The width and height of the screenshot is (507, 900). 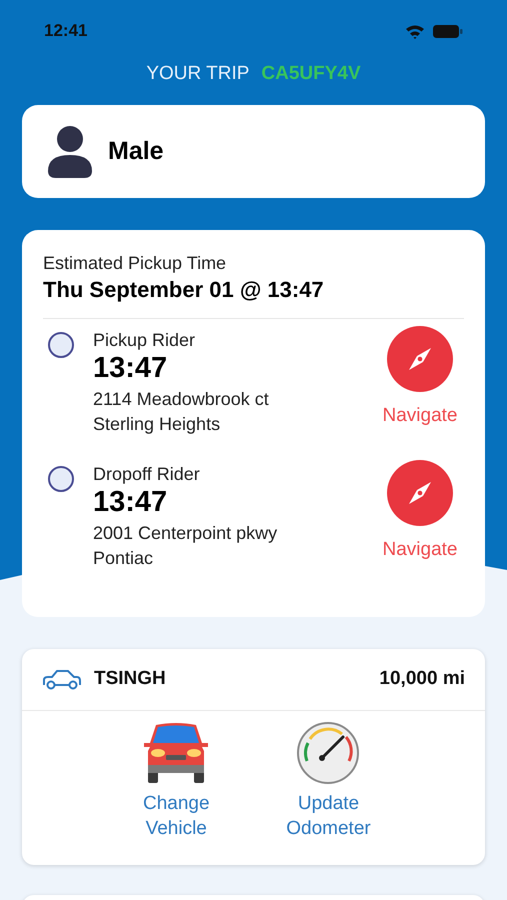 What do you see at coordinates (185, 533) in the screenshot?
I see `stop-address: 2001 Centerpoint pkwy` at bounding box center [185, 533].